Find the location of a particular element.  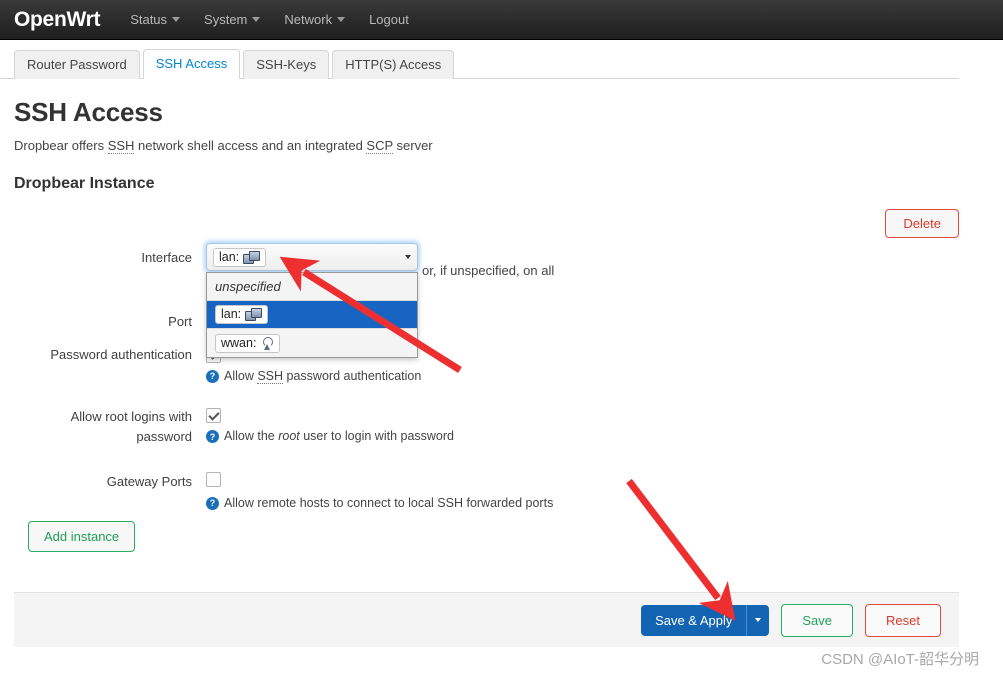

add-instance-button: Add instance is located at coordinates (82, 536).